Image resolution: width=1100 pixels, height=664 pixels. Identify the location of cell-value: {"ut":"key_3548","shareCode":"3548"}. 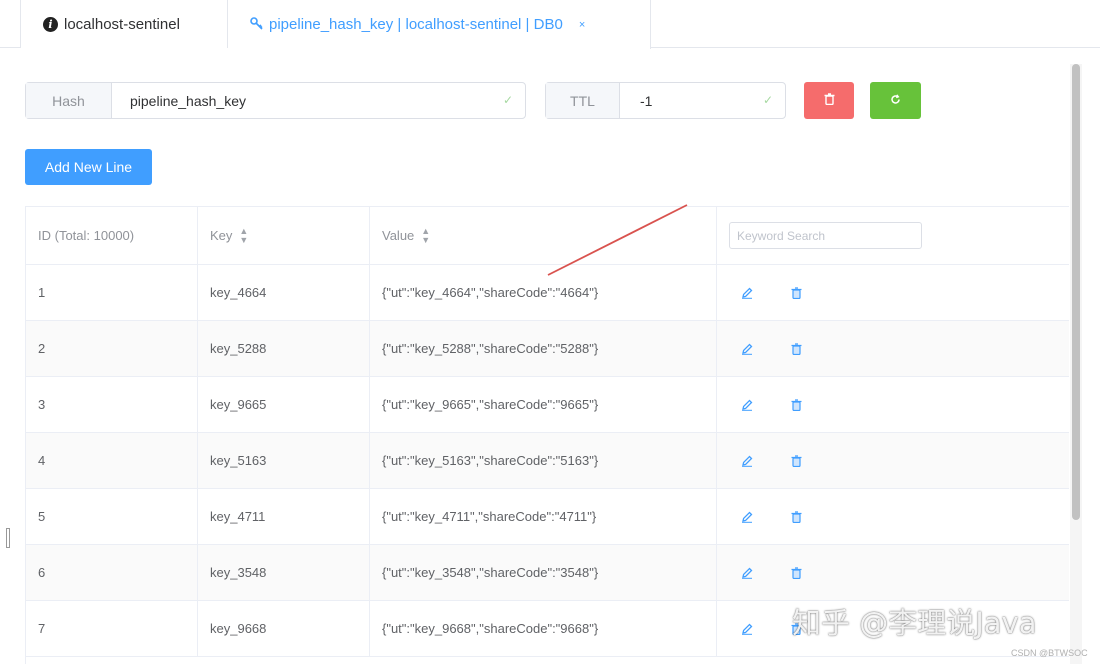
(543, 572).